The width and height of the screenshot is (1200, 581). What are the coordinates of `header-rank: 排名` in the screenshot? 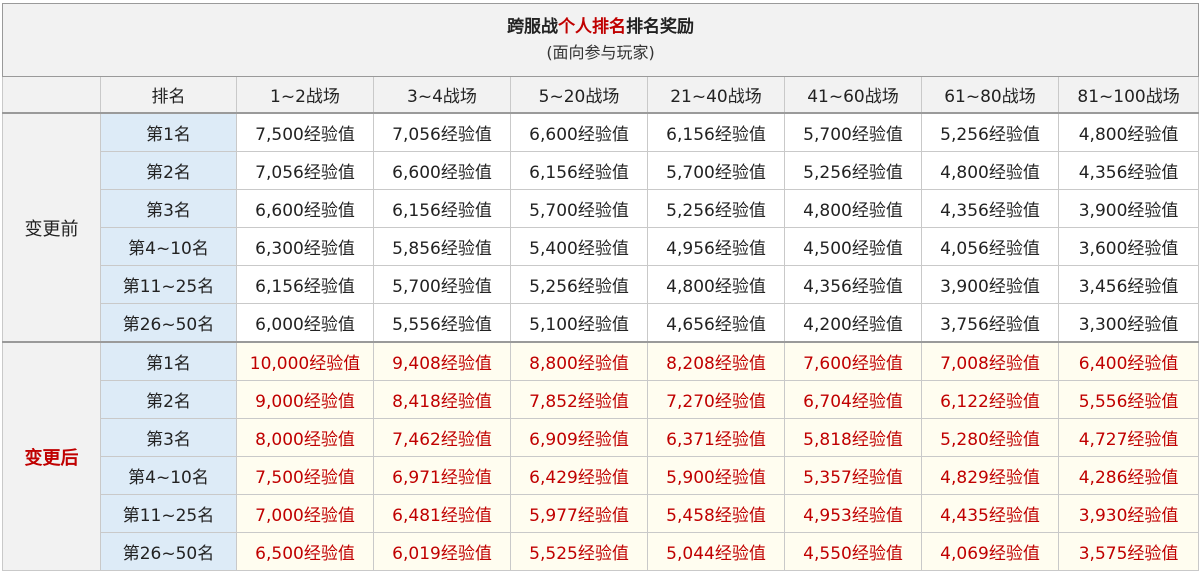 It's located at (168, 95).